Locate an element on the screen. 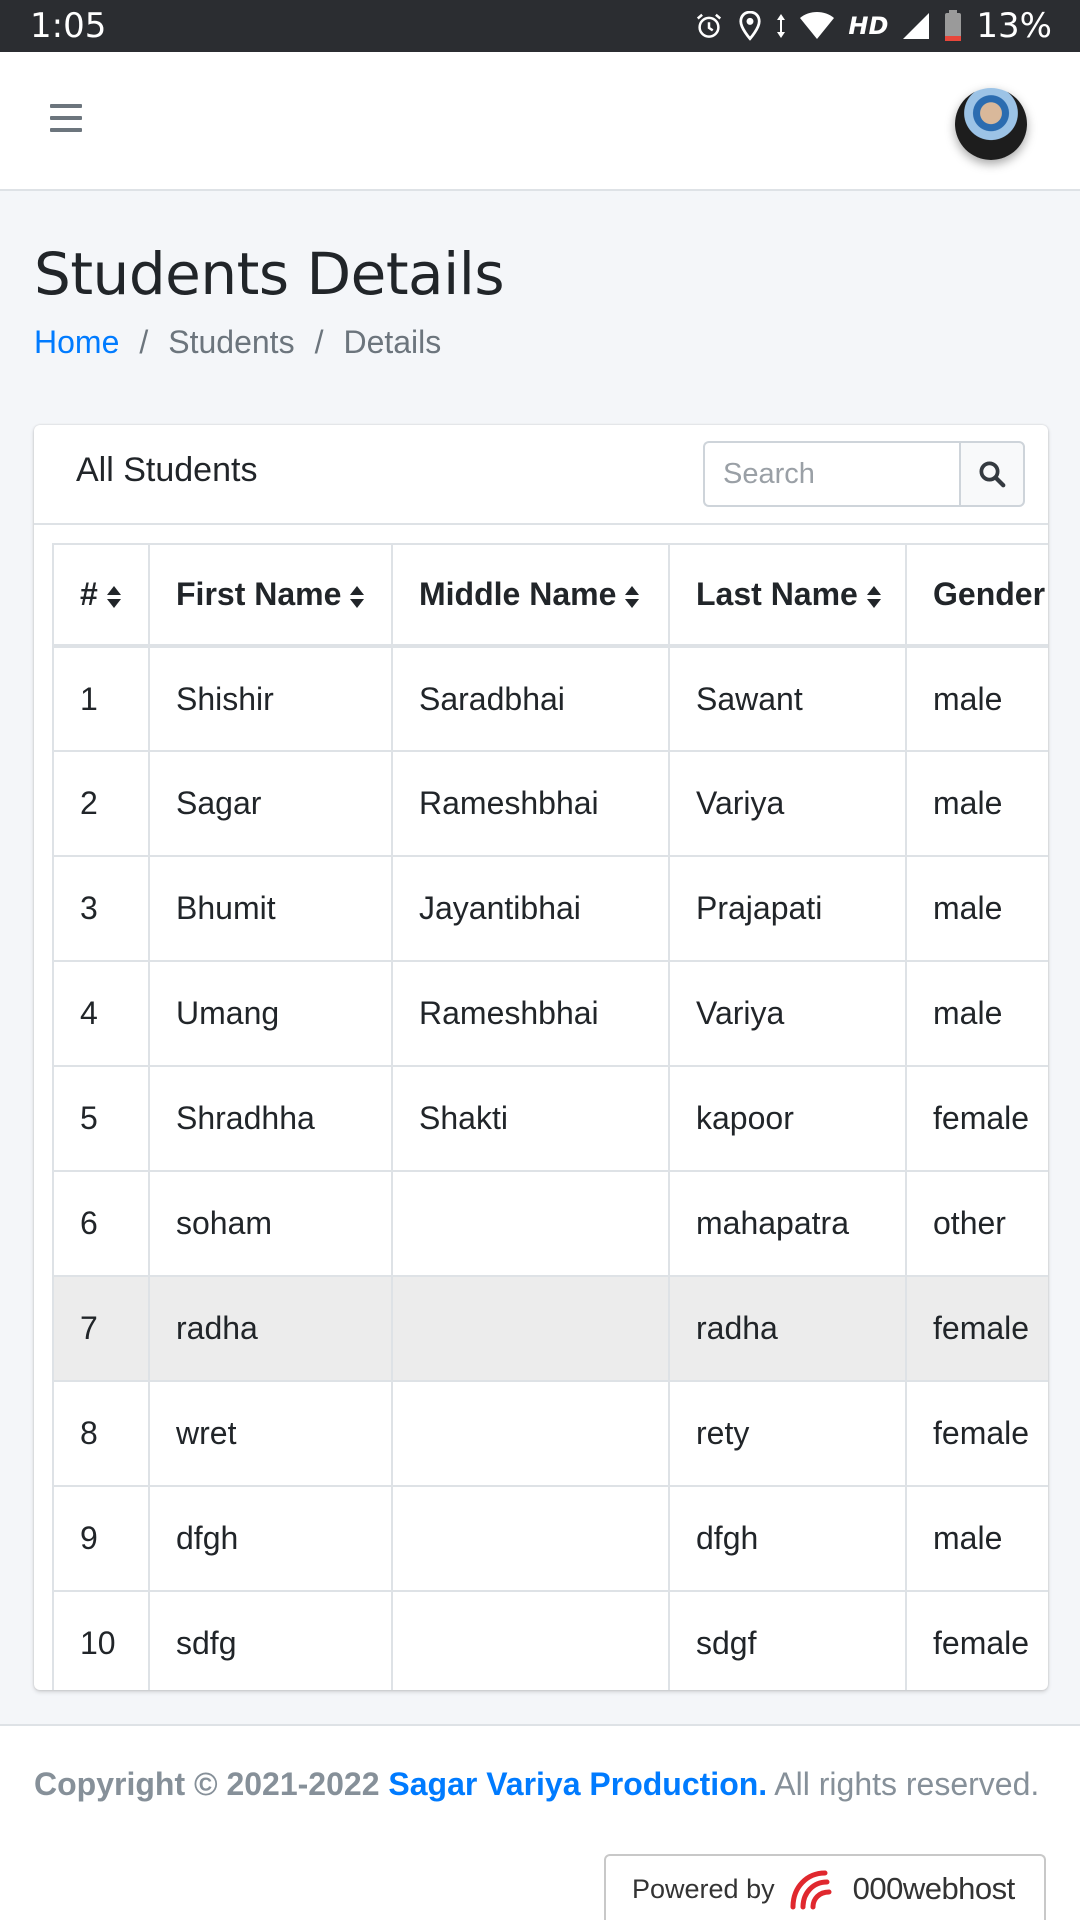  cell-first-name: dfgh is located at coordinates (270, 1538).